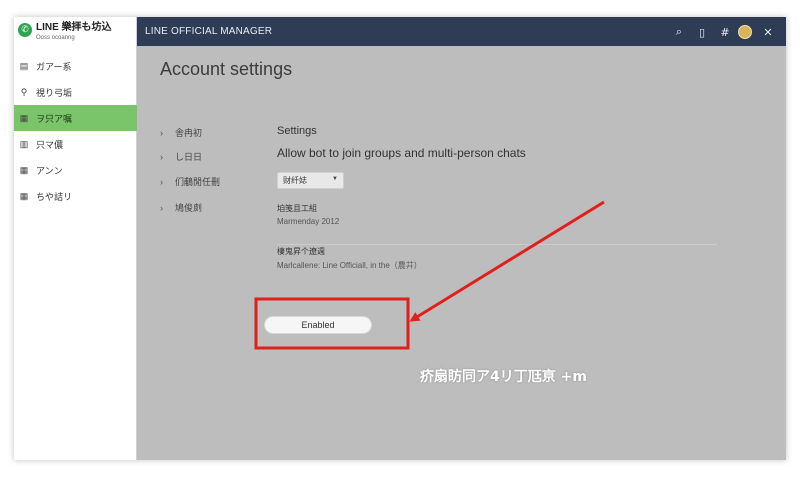 This screenshot has height=480, width=800. I want to click on sidebar-item-label: ちや詰リ, so click(54, 196).